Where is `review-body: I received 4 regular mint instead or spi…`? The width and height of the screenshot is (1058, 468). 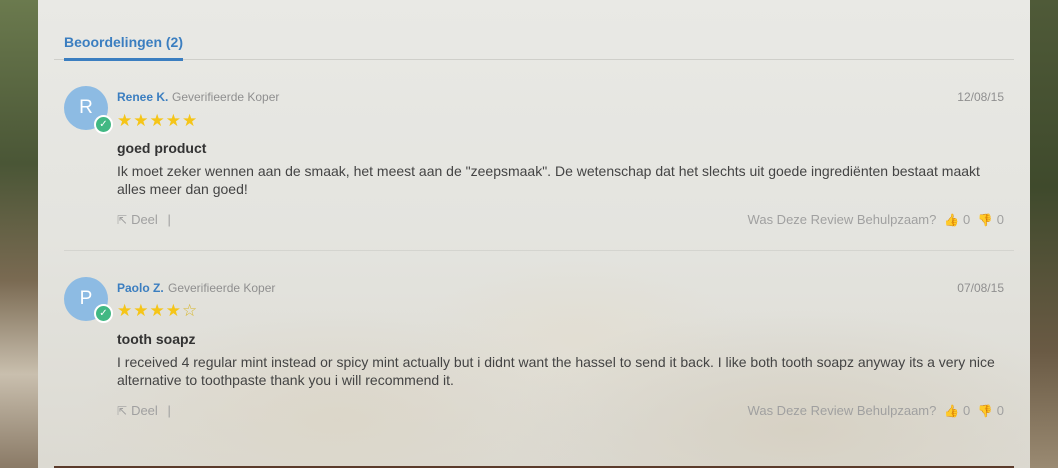 review-body: I received 4 regular mint instead or spi… is located at coordinates (556, 371).